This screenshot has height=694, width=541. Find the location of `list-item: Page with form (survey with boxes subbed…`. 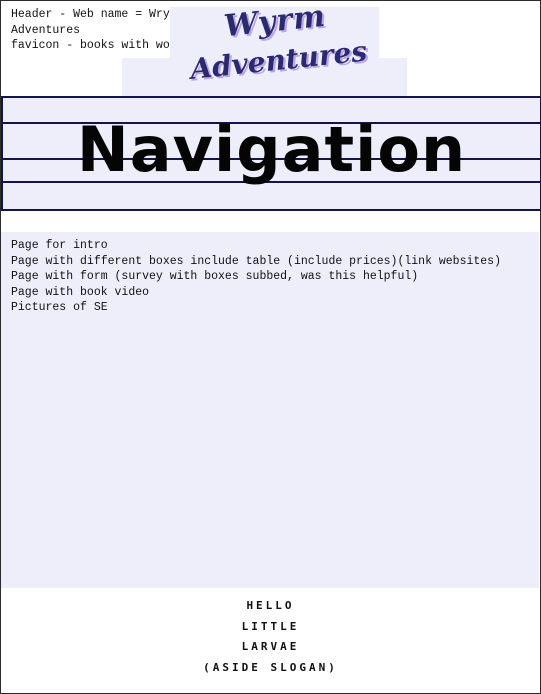

list-item: Page with form (survey with boxes subbed… is located at coordinates (215, 276).